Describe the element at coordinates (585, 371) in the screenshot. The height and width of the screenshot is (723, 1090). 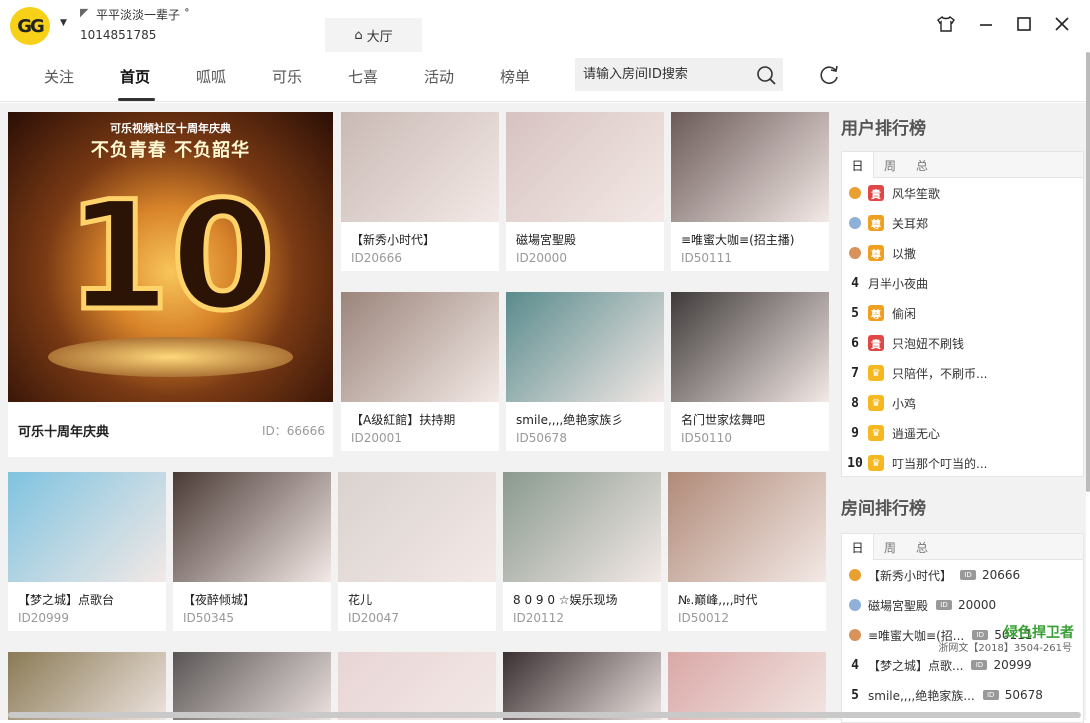
I see `room-card: smile,,,,绝艳家族彡 ID50678` at that location.